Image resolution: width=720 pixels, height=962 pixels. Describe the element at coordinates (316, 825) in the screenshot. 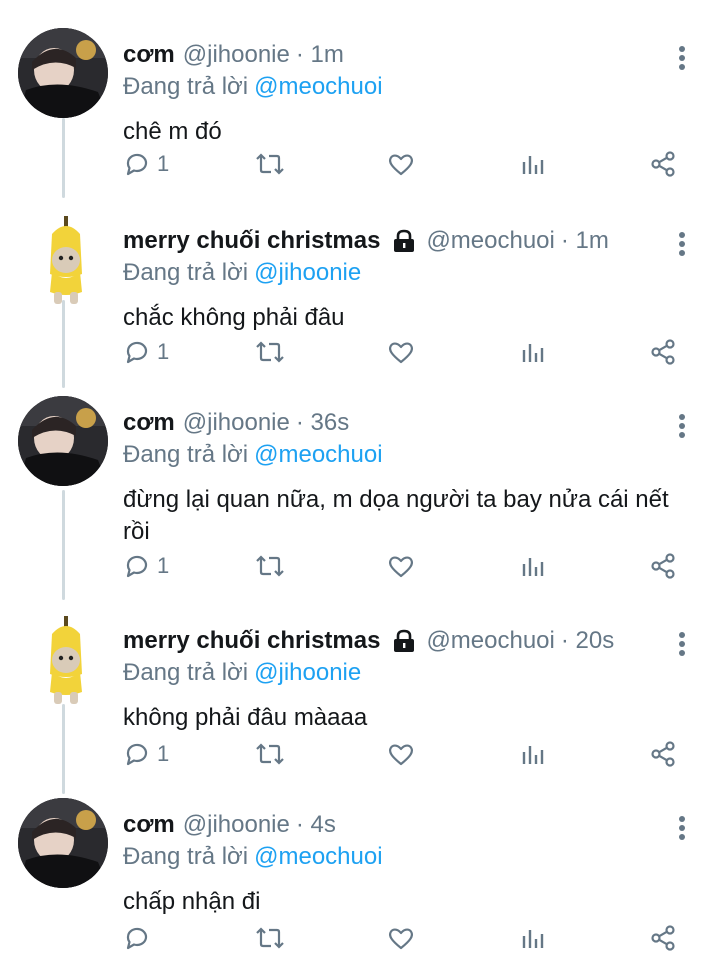

I see `timestamp: · 4s` at that location.